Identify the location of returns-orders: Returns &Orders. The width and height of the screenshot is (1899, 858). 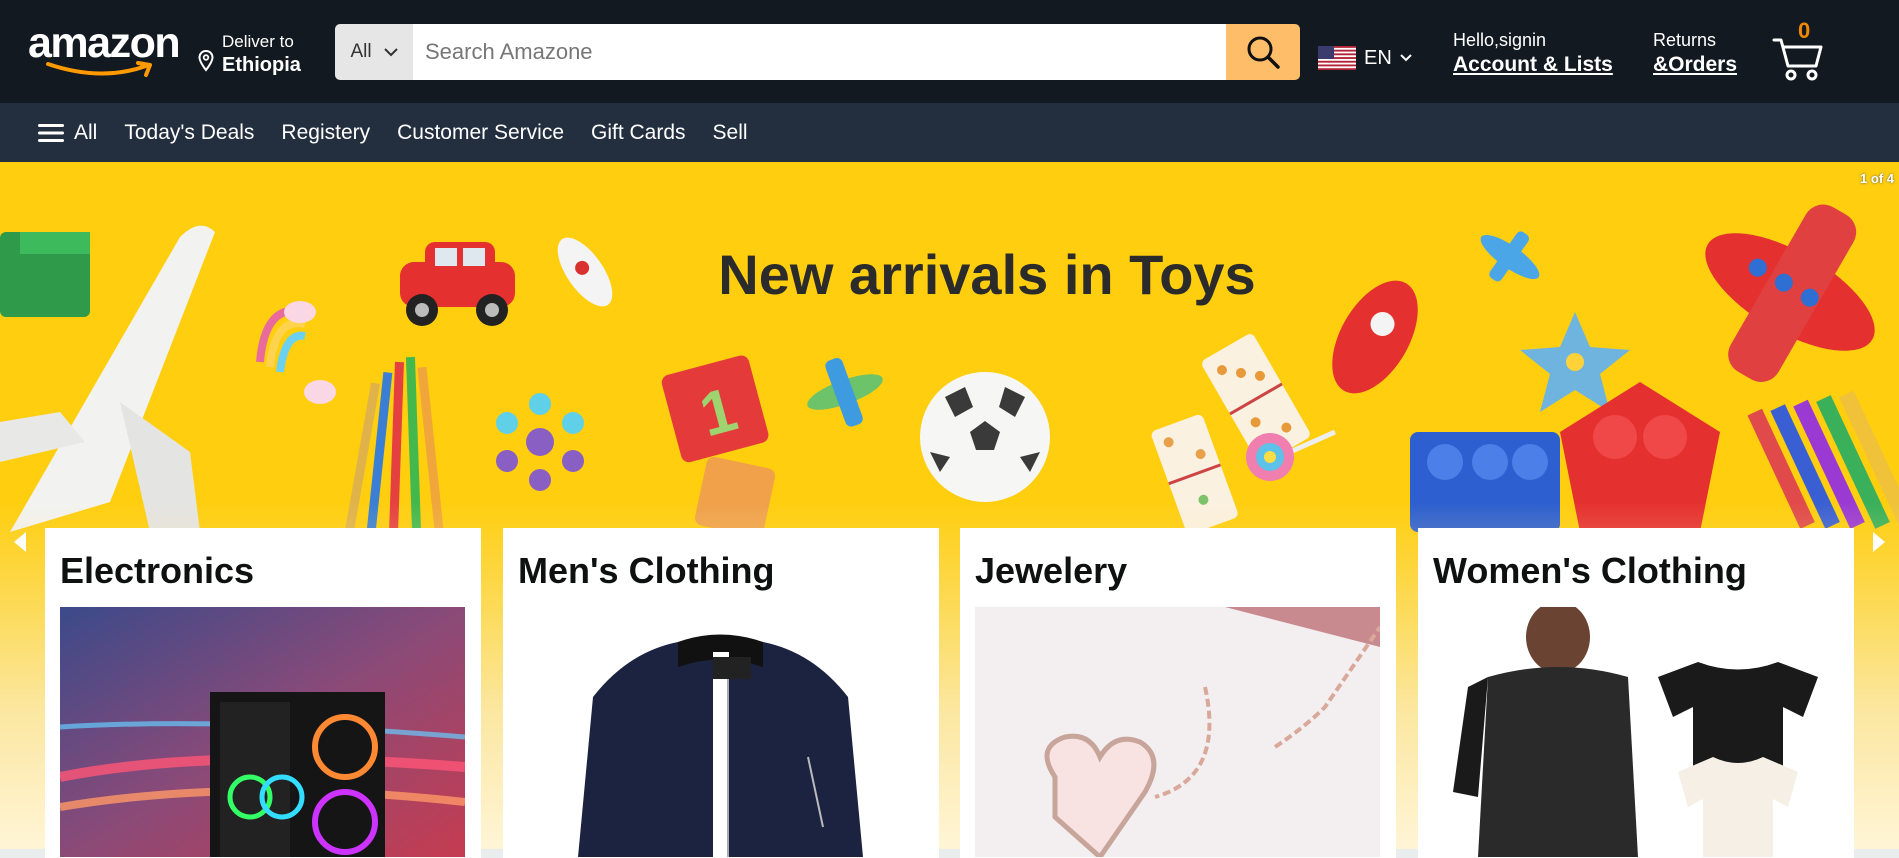
(1695, 53).